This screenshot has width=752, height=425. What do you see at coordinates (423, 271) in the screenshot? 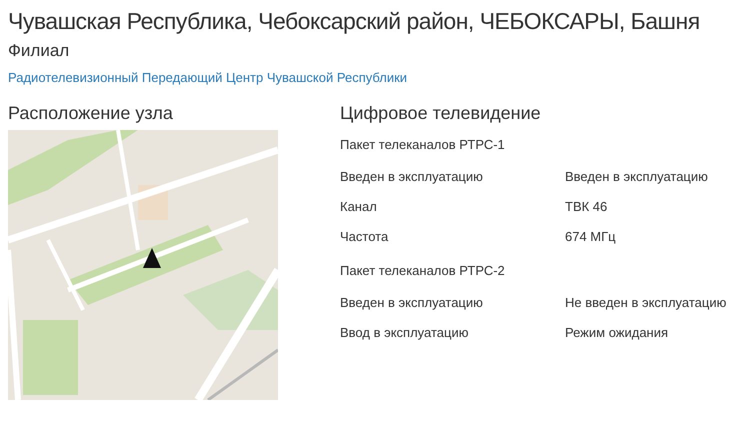
I see `package-title: Пакет телеканалов РТРС-2` at bounding box center [423, 271].